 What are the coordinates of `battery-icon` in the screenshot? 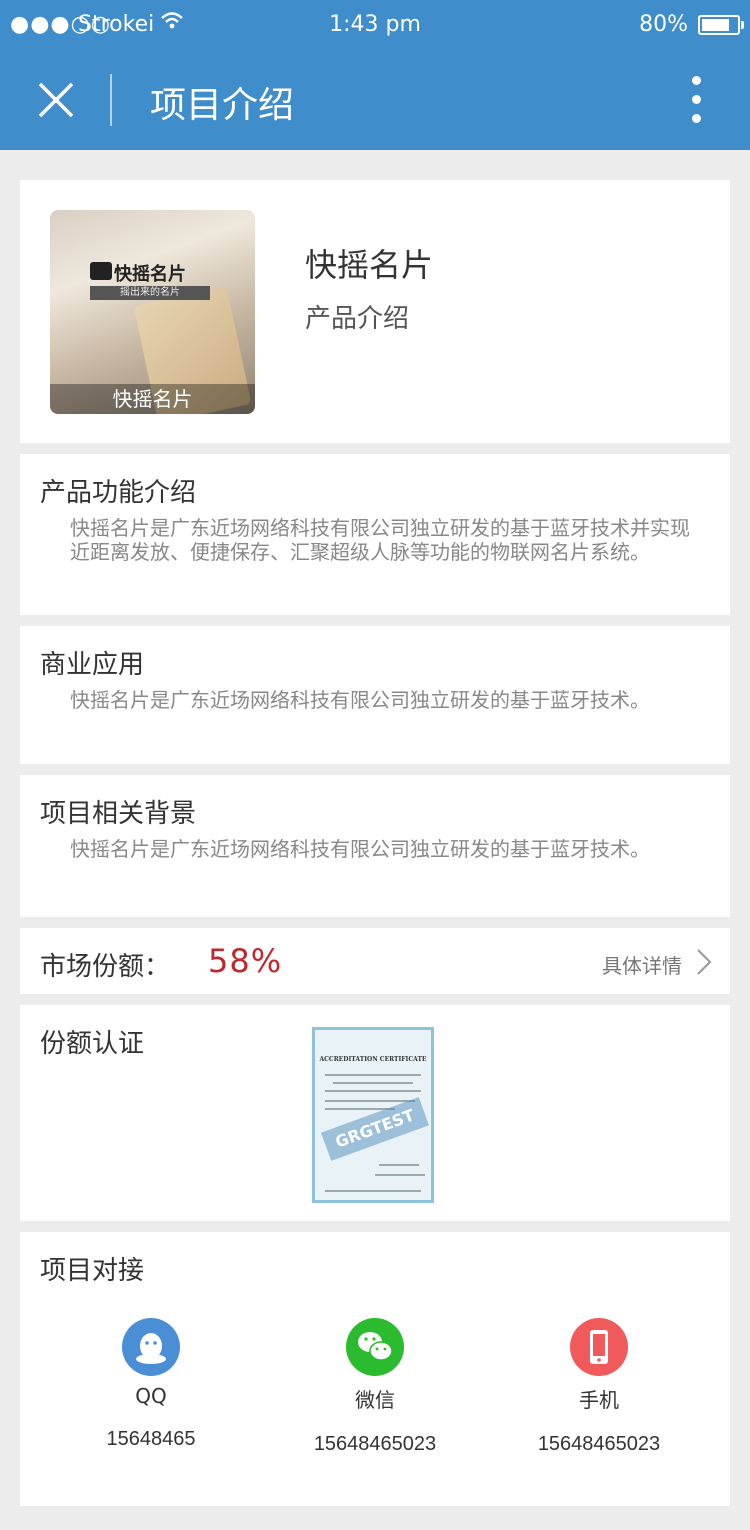 It's located at (721, 25).